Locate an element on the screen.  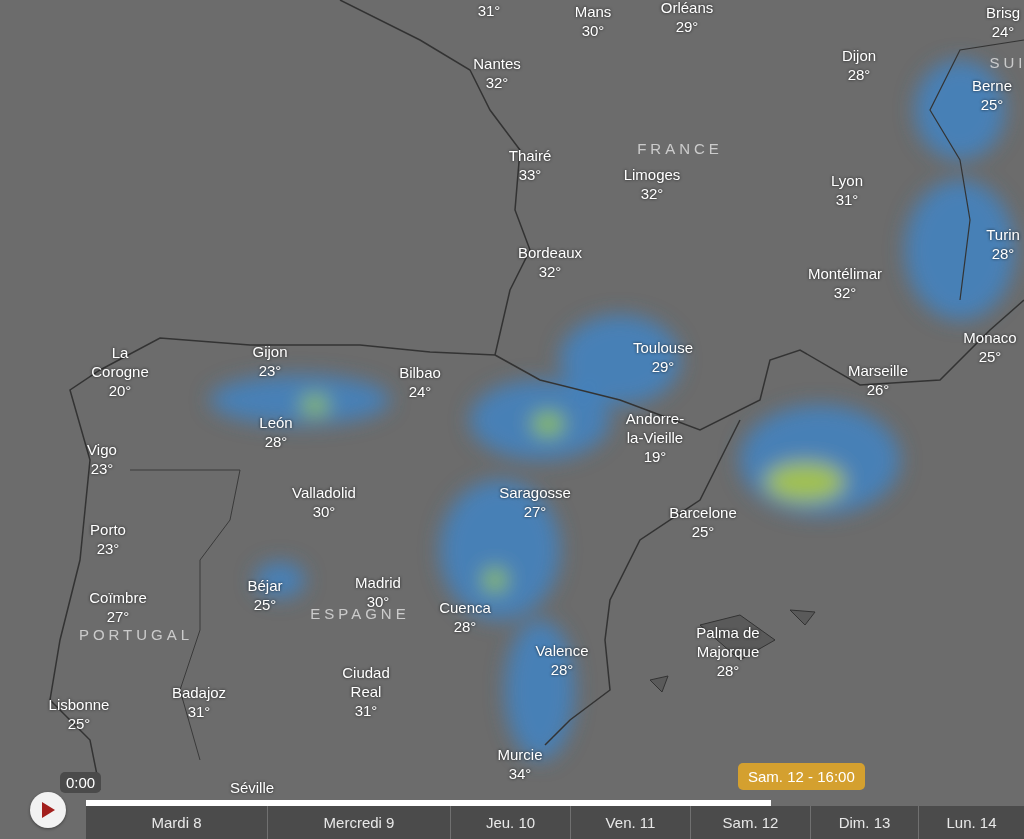
play-icon is located at coordinates (48, 810).